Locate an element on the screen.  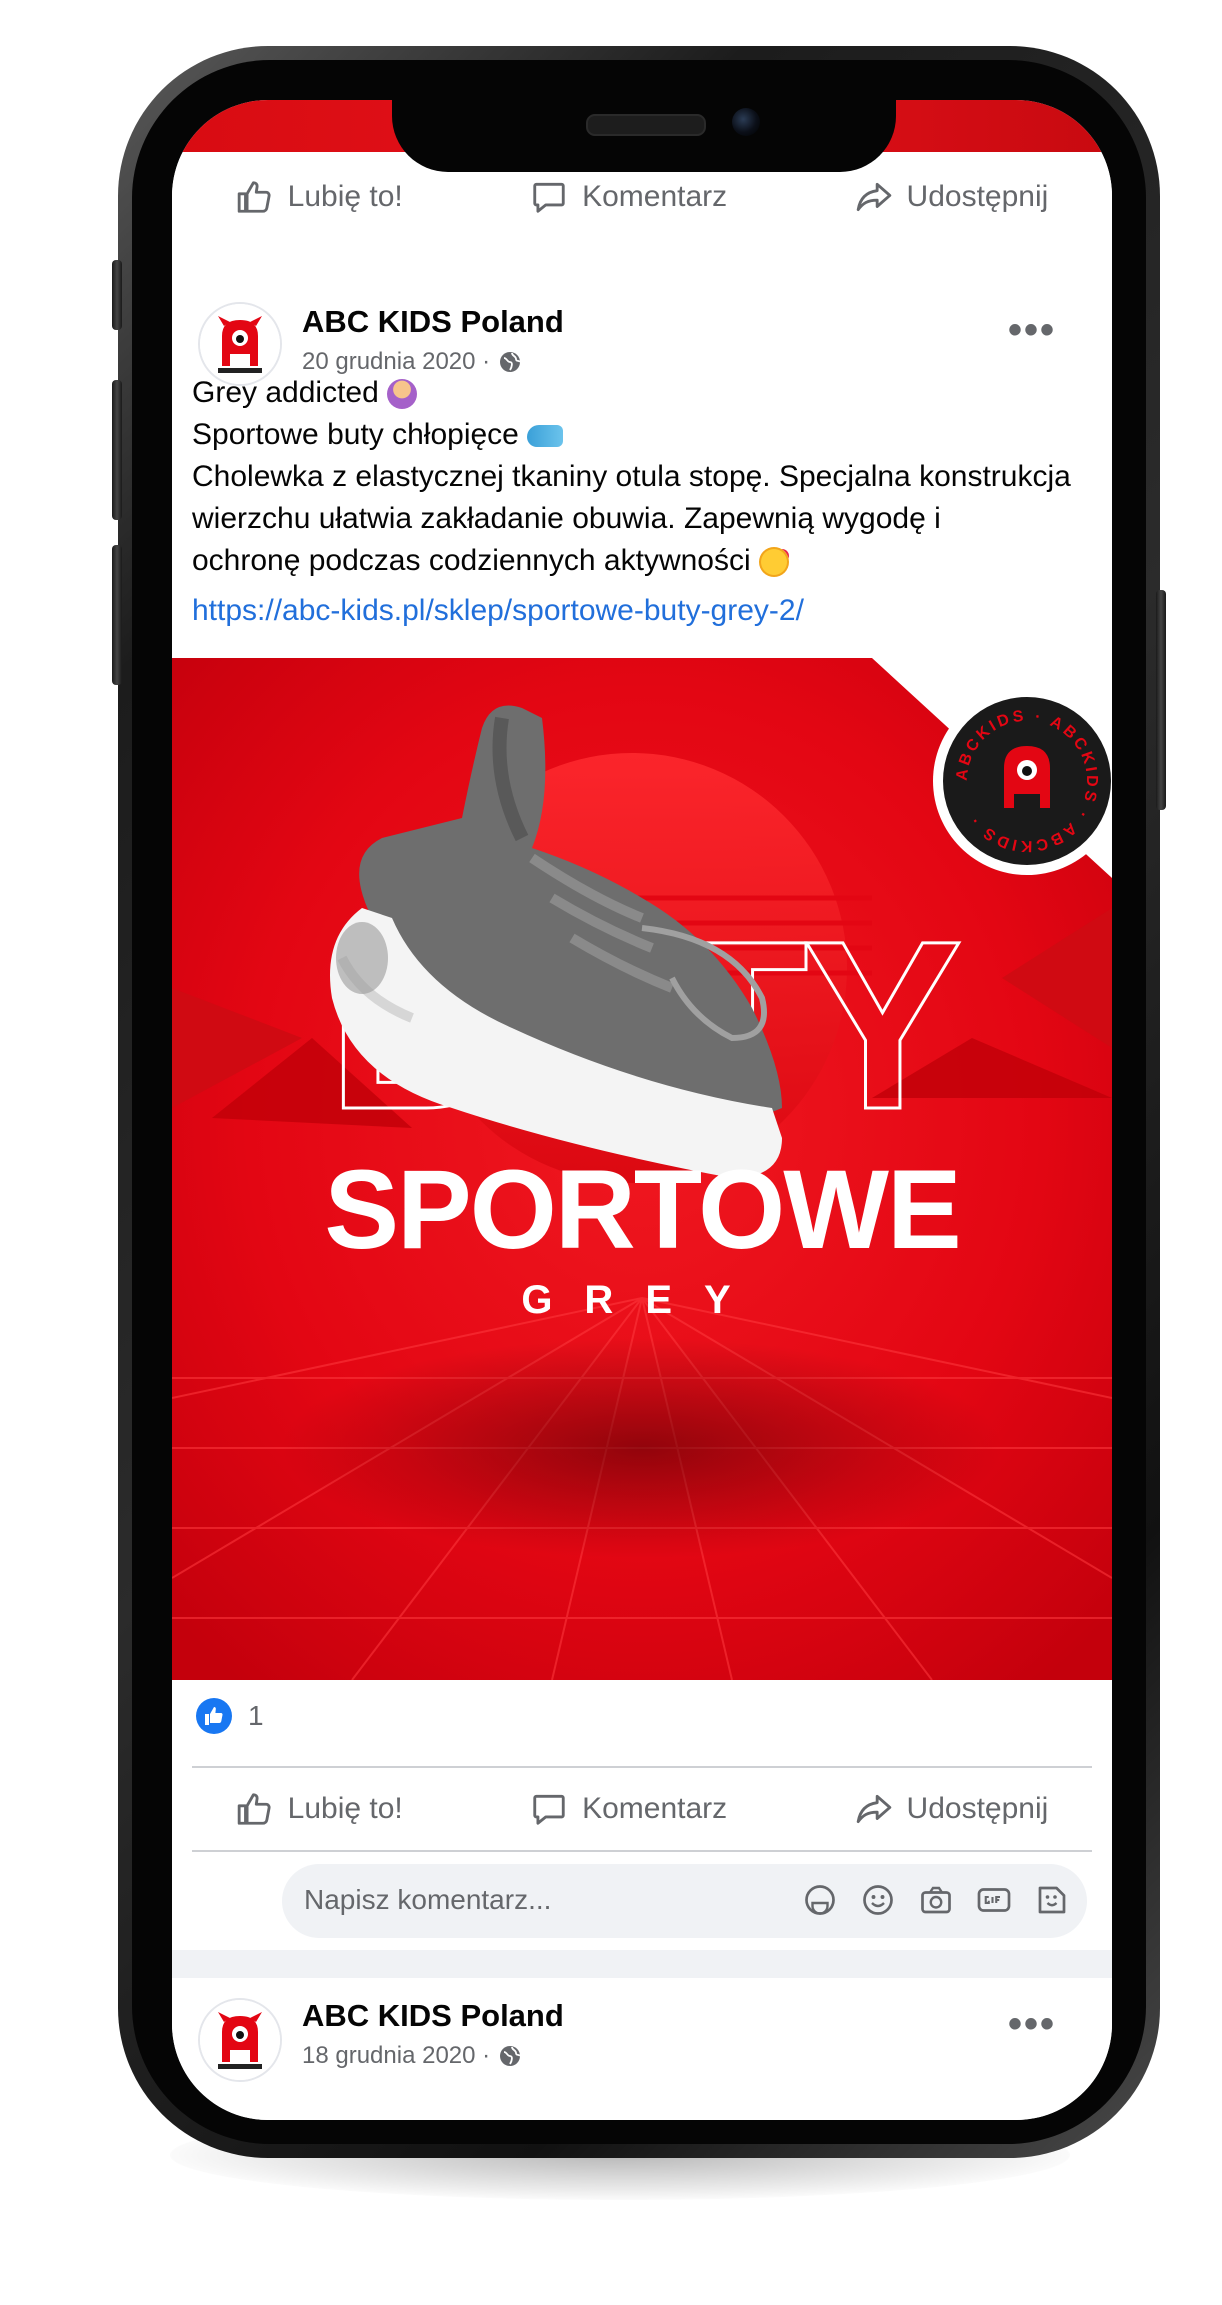
smiling-hearts-emoji-icon is located at coordinates (774, 562).